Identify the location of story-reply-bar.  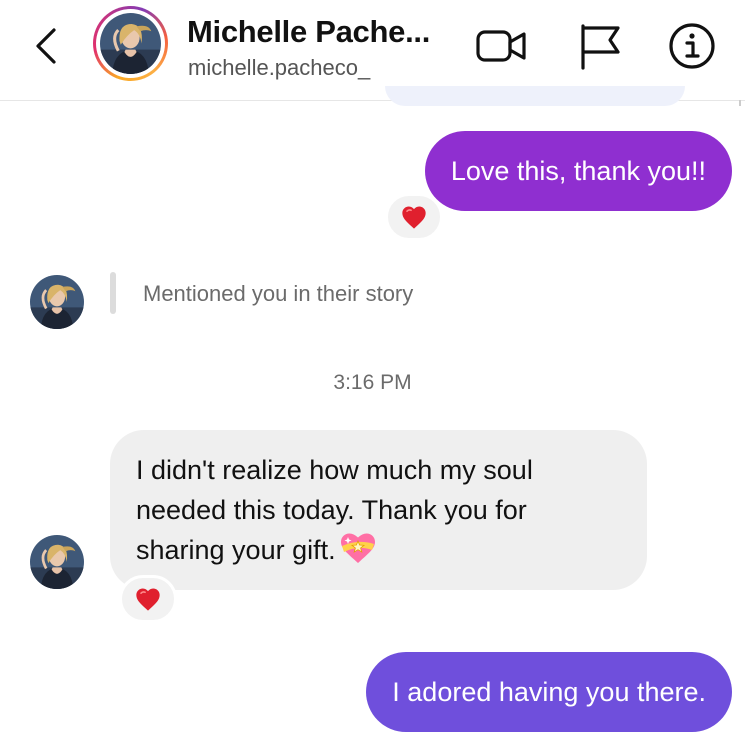
(113, 293).